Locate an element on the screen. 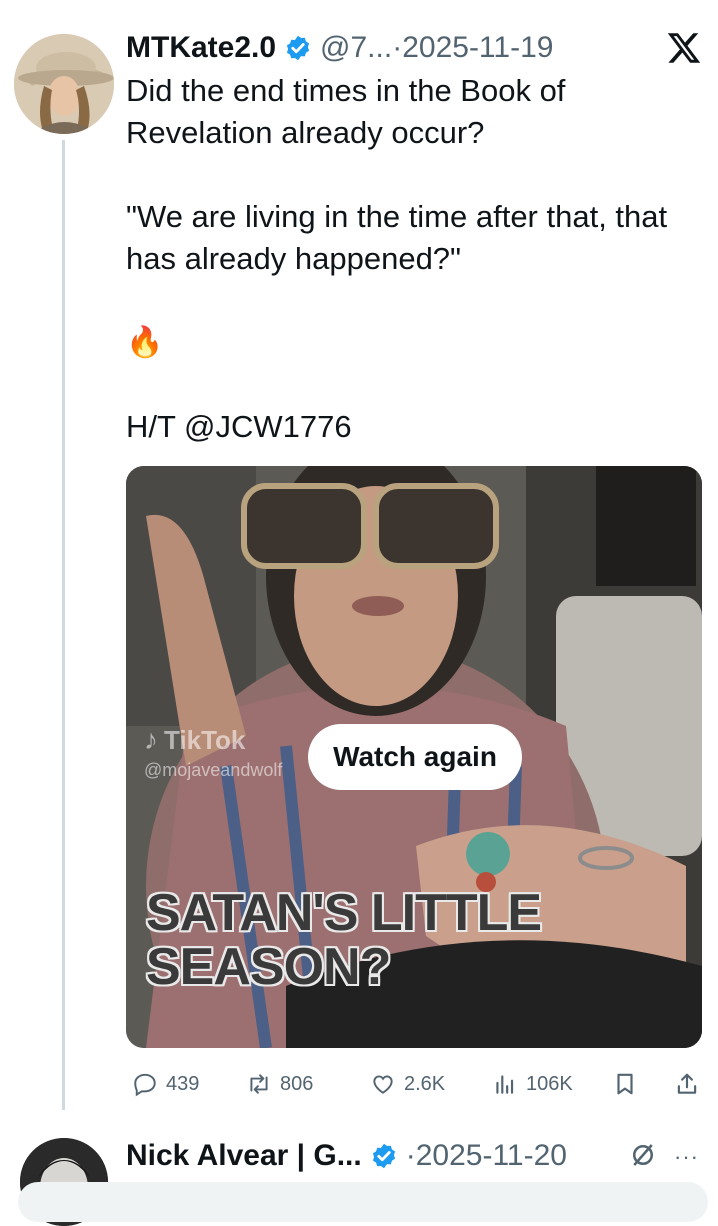 The image size is (718, 1226). thread-line is located at coordinates (63, 625).